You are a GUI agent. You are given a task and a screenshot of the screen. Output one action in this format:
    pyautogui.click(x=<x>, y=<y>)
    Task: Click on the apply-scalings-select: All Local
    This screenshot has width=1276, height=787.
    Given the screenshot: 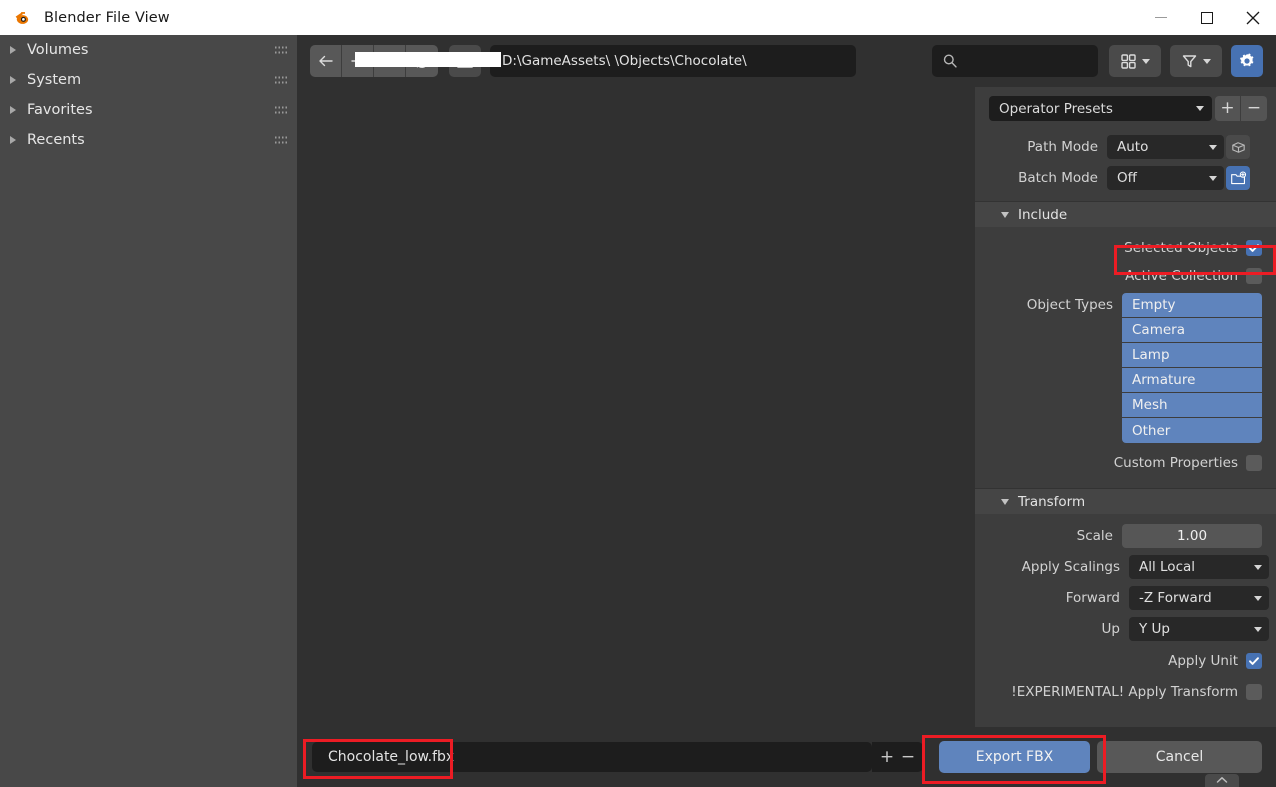 What is the action you would take?
    pyautogui.click(x=1199, y=567)
    